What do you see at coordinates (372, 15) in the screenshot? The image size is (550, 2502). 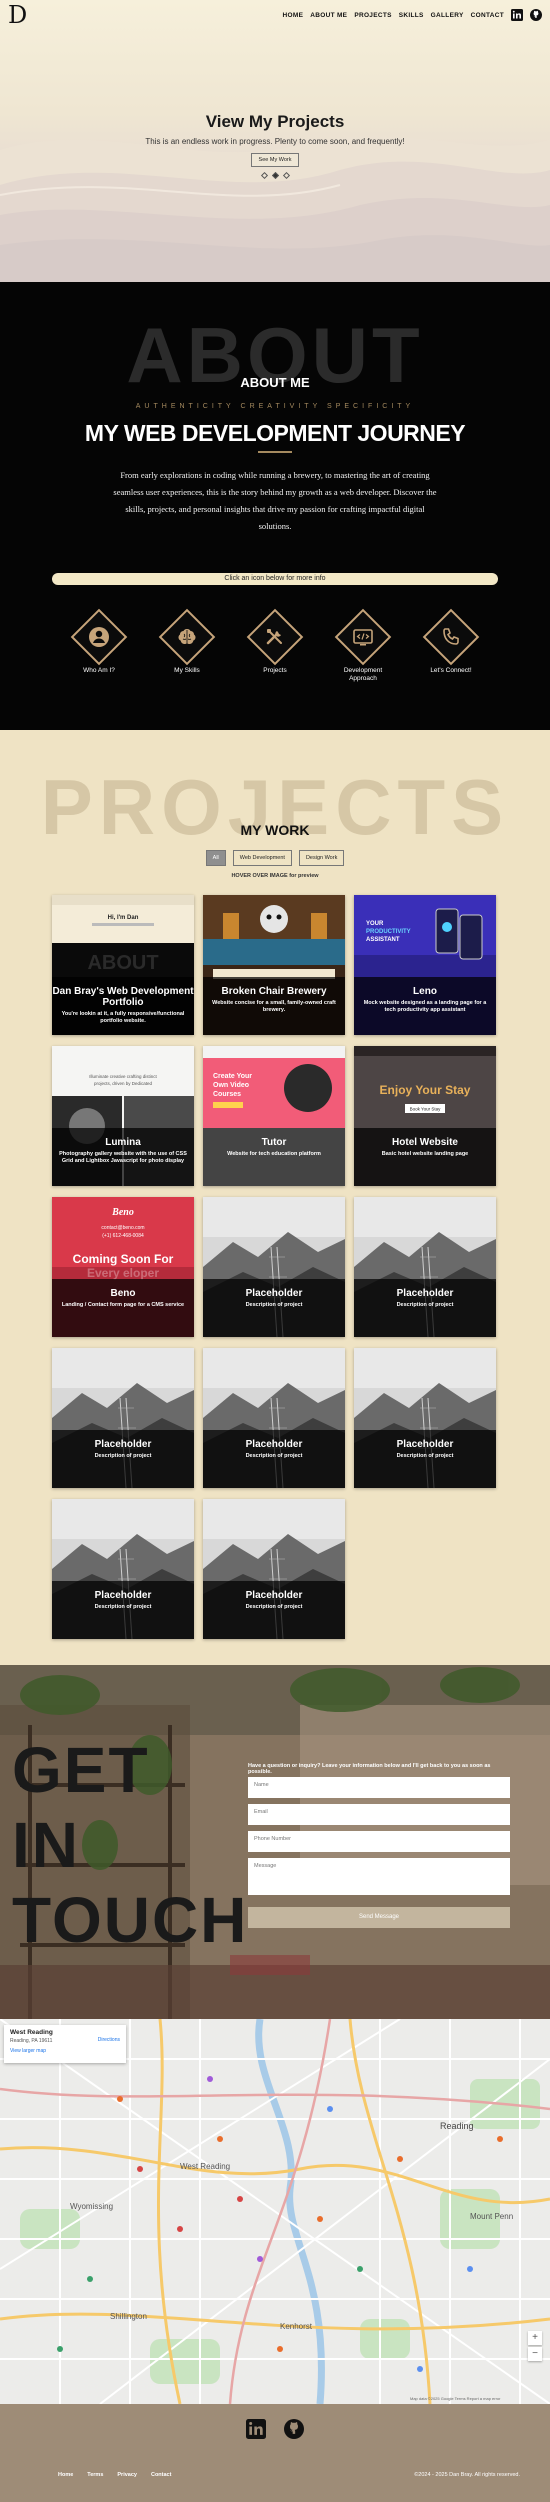 I see `nav-link-projects: PROJECTS` at bounding box center [372, 15].